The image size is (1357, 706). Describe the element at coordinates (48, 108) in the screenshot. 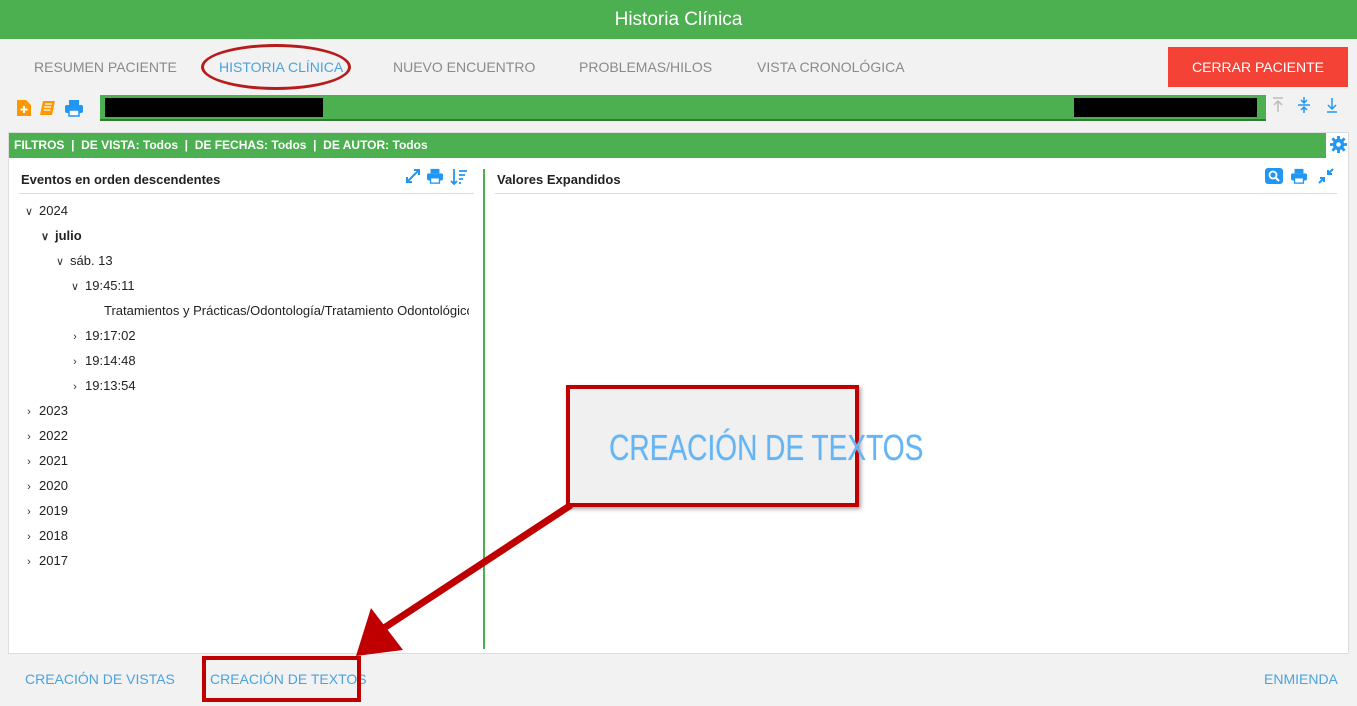

I see `book-icon` at that location.